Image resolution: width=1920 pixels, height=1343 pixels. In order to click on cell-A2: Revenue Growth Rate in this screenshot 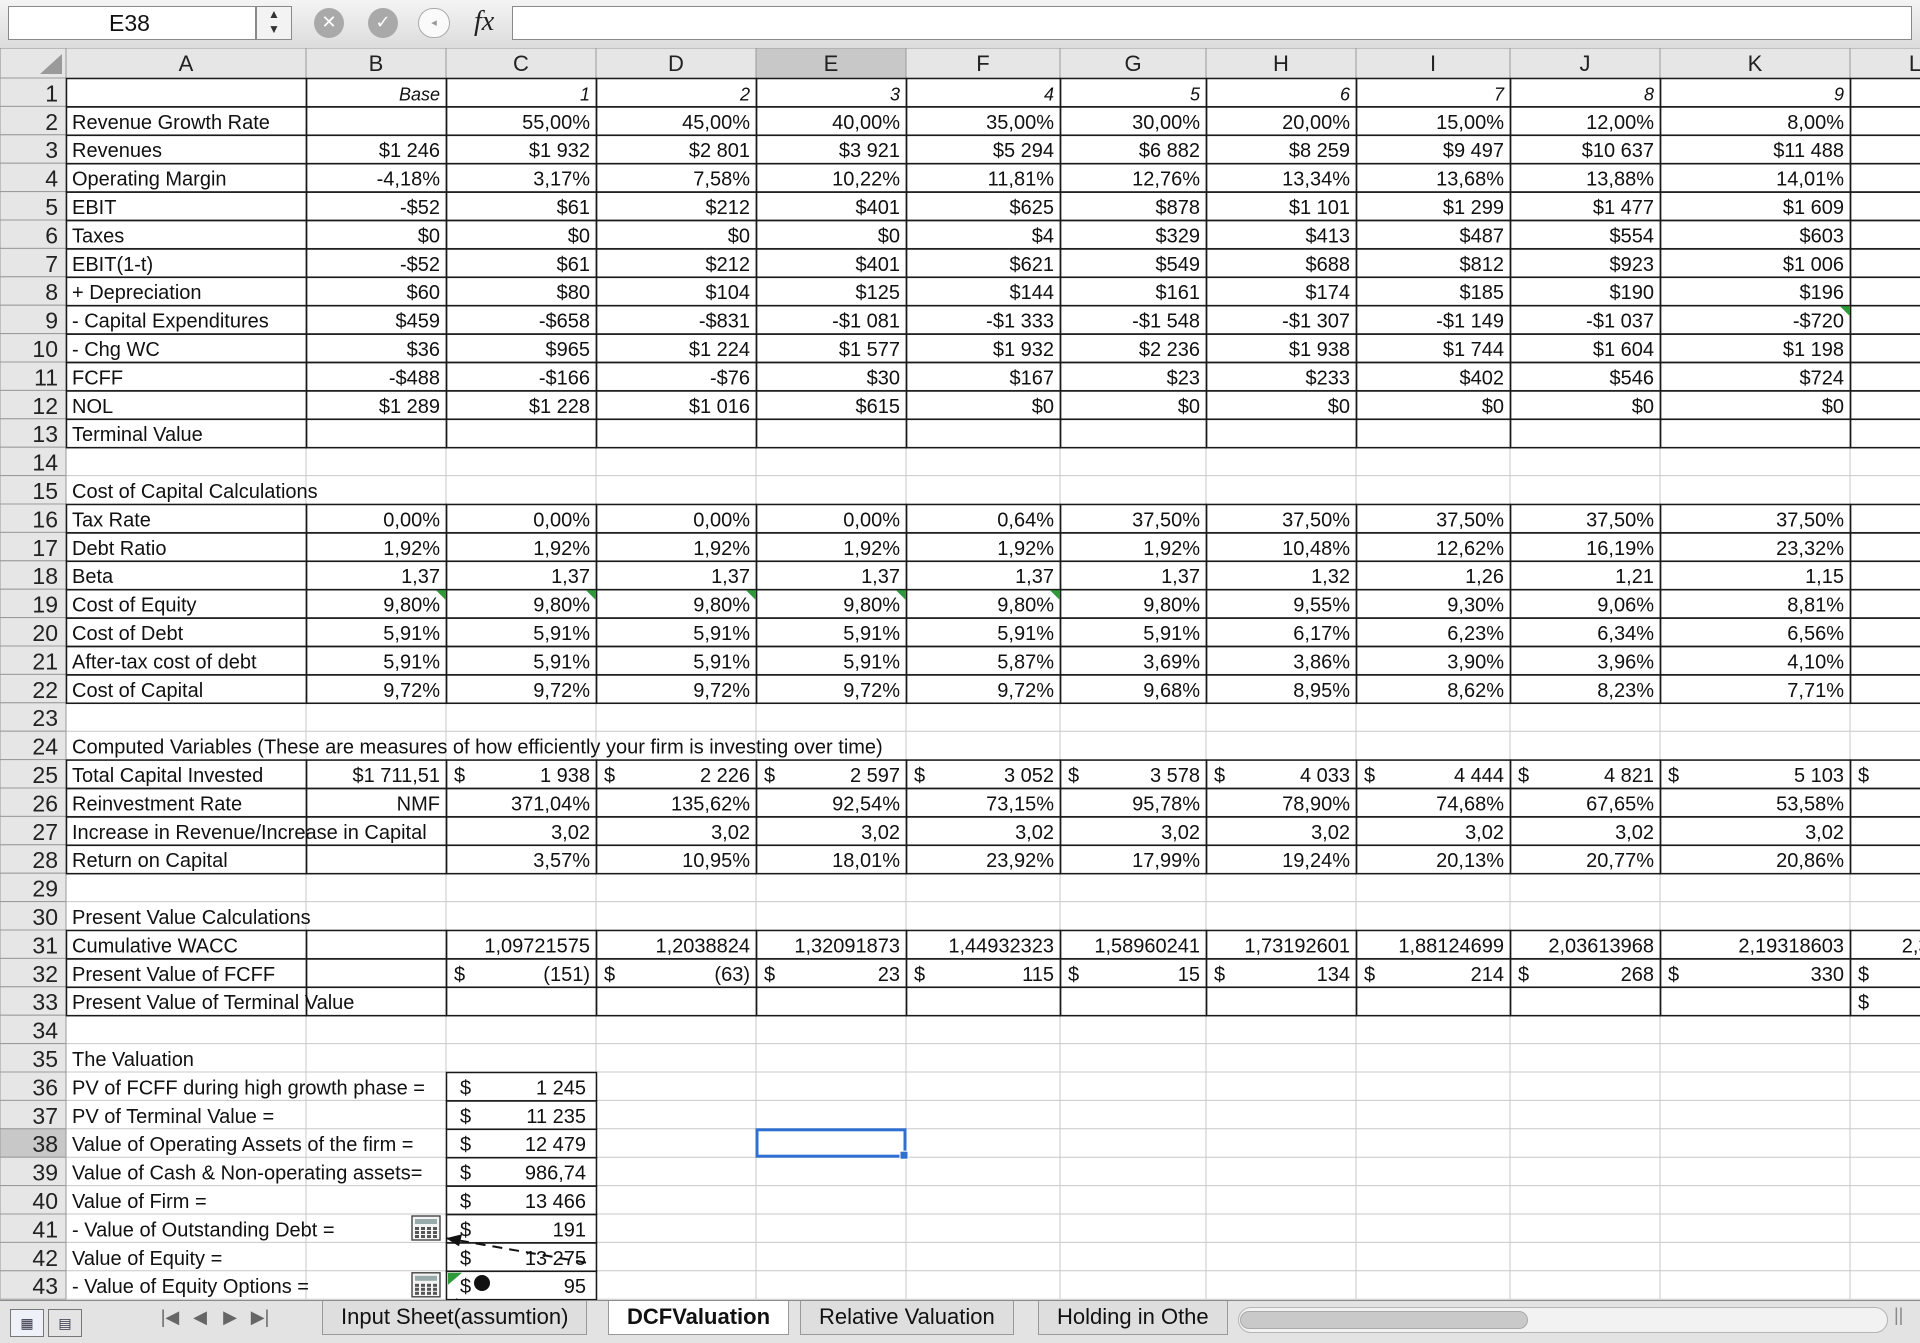, I will do `click(171, 123)`.